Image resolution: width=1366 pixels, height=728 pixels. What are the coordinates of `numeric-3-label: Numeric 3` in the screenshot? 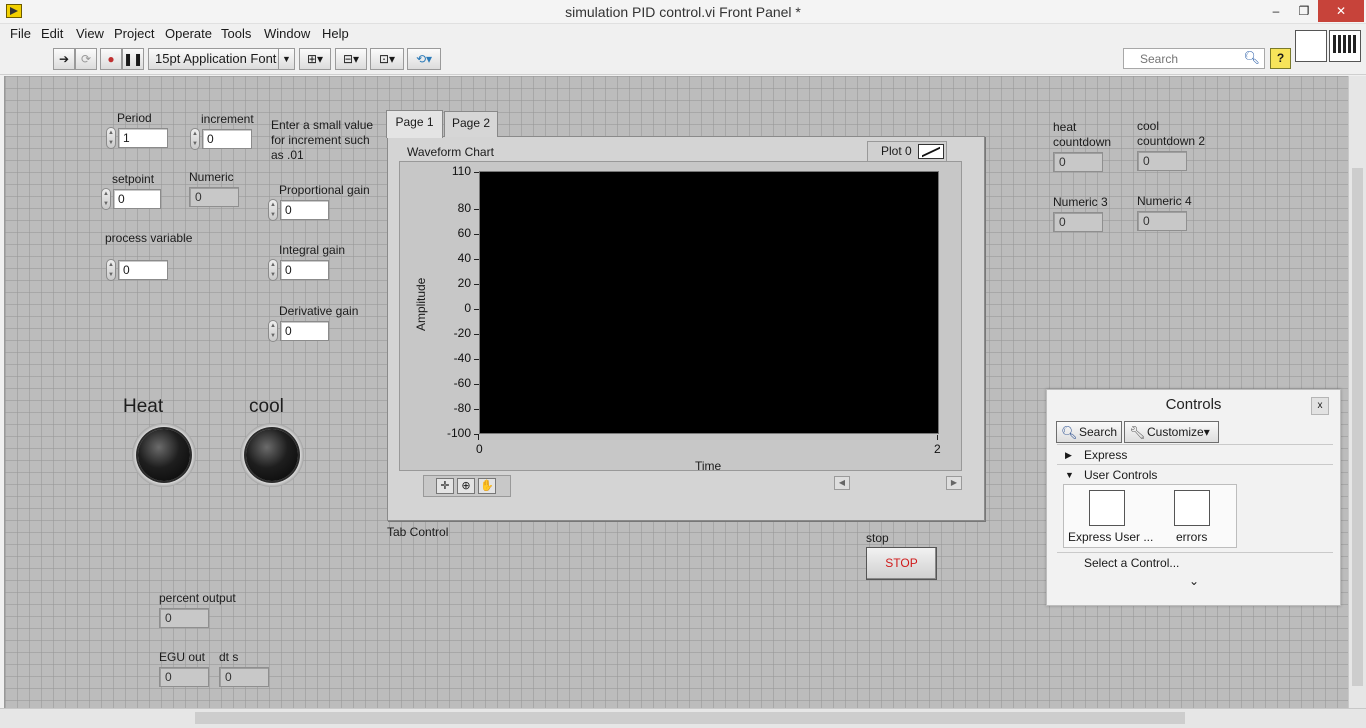 It's located at (1080, 202).